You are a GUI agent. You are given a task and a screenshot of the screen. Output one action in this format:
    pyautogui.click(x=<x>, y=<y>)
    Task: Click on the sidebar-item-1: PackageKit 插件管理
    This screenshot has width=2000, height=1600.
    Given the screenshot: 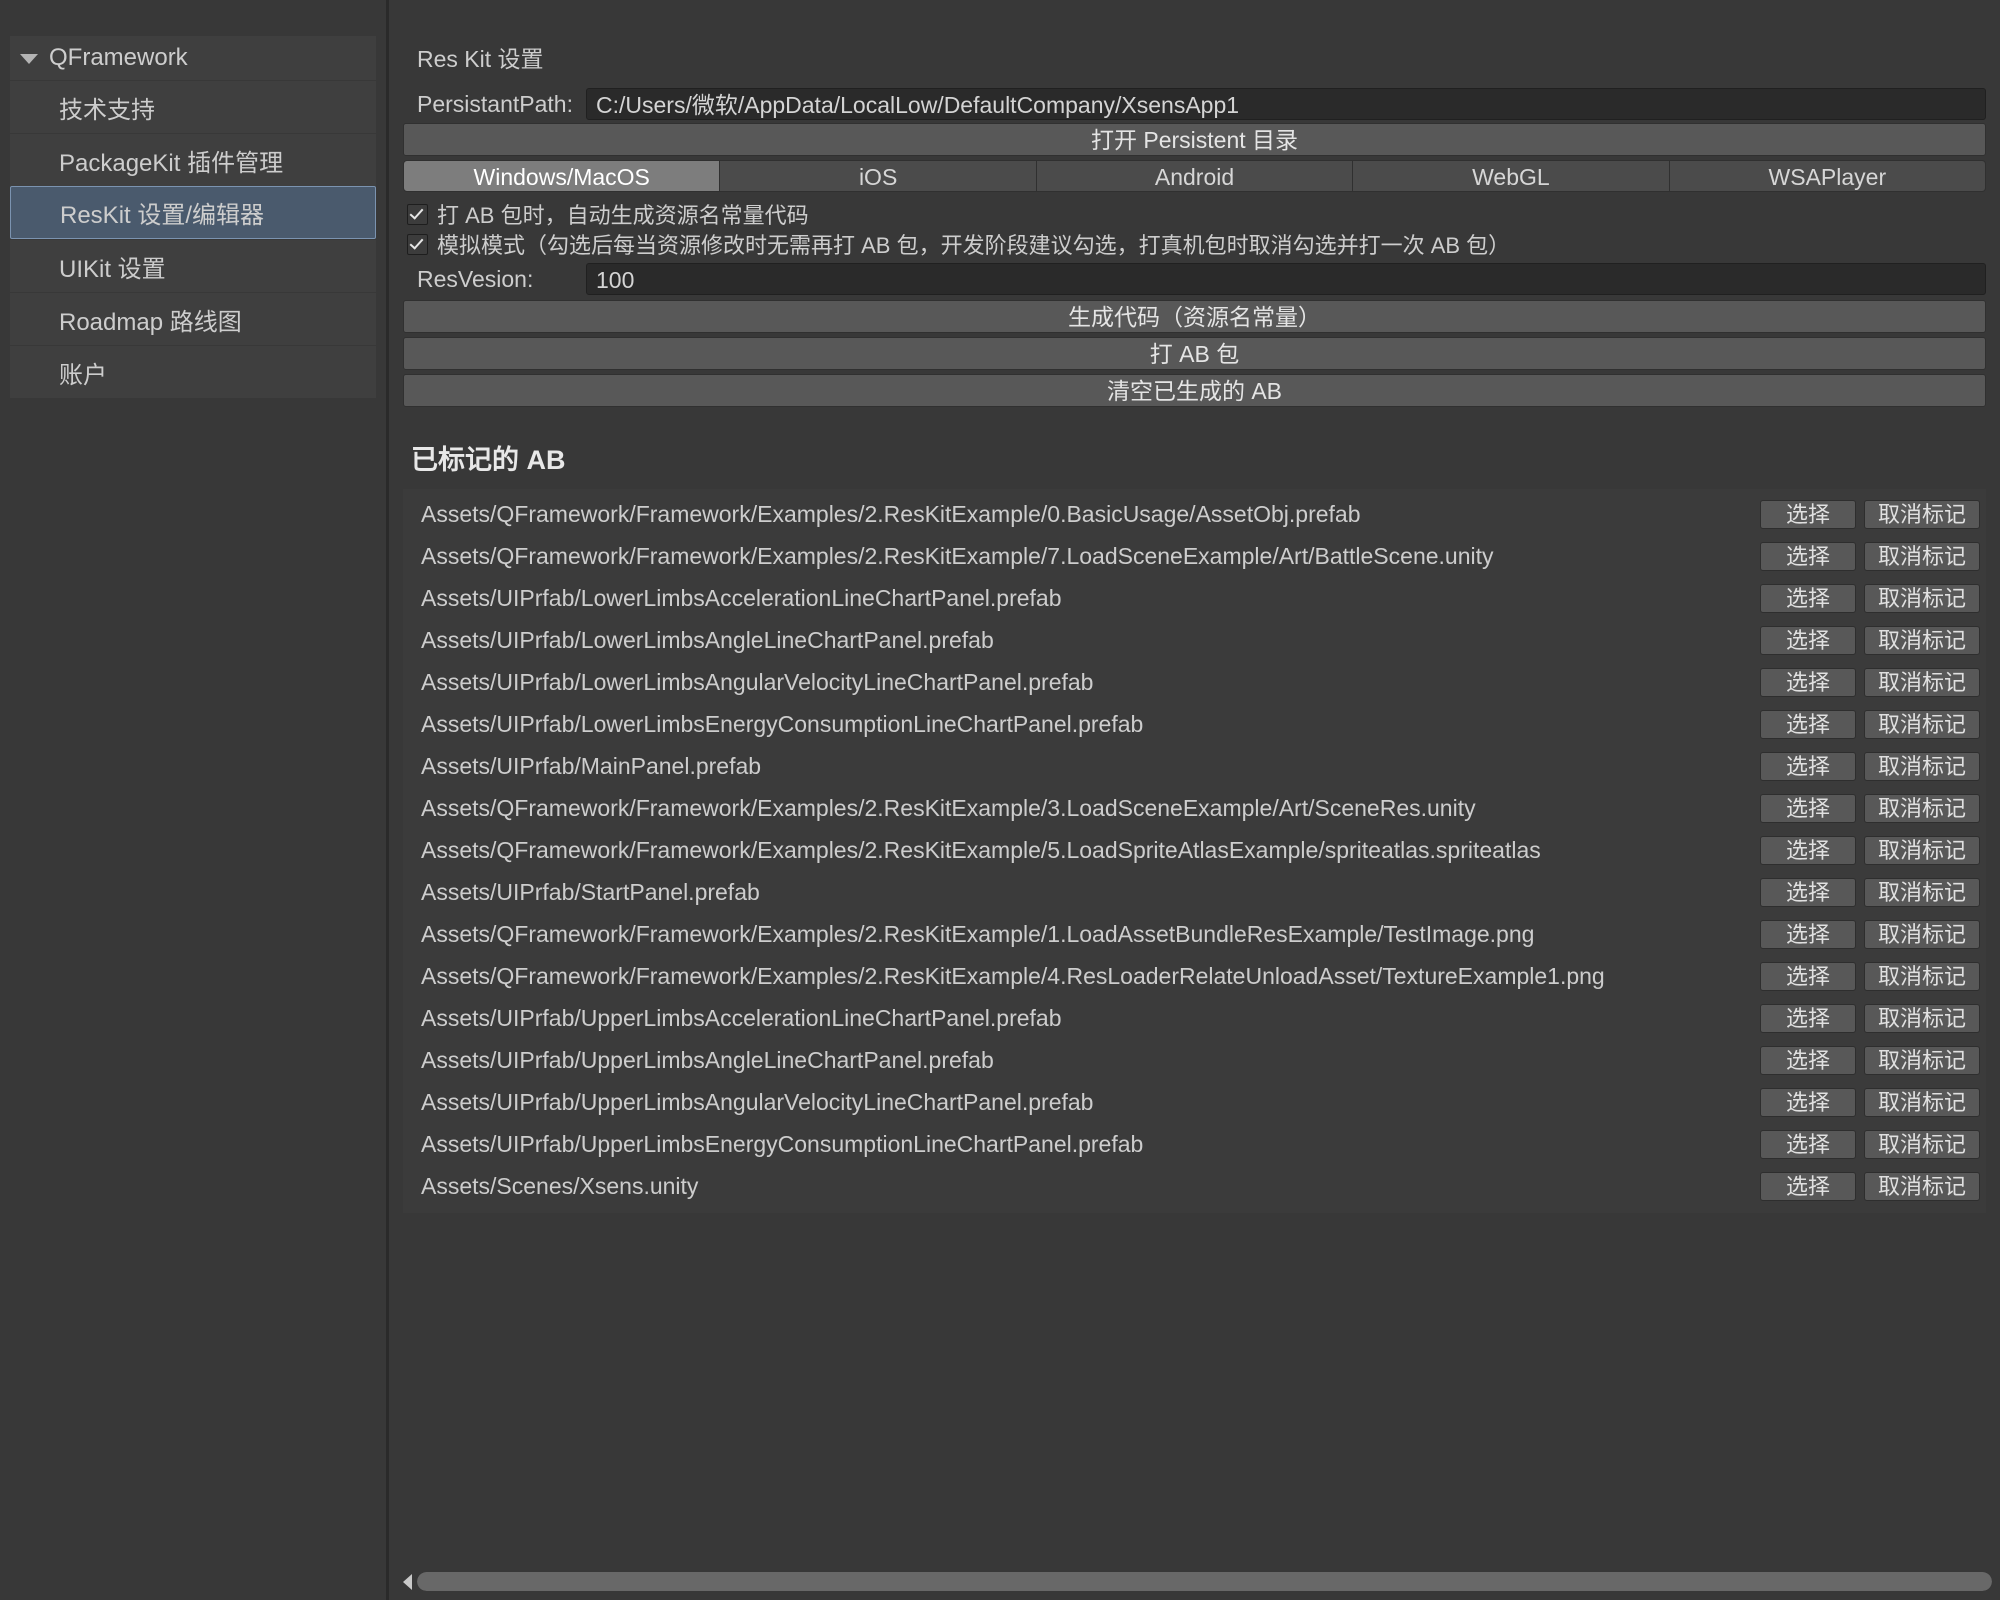 What is the action you would take?
    pyautogui.click(x=193, y=159)
    